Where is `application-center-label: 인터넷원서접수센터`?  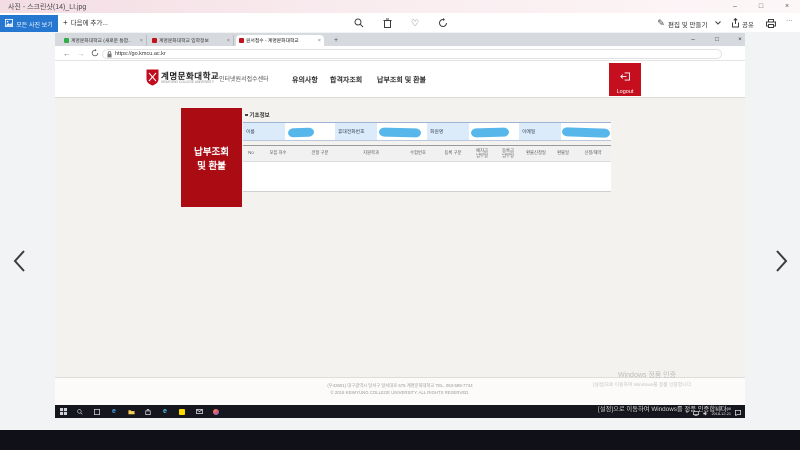 application-center-label: 인터넷원서접수센터 is located at coordinates (244, 80).